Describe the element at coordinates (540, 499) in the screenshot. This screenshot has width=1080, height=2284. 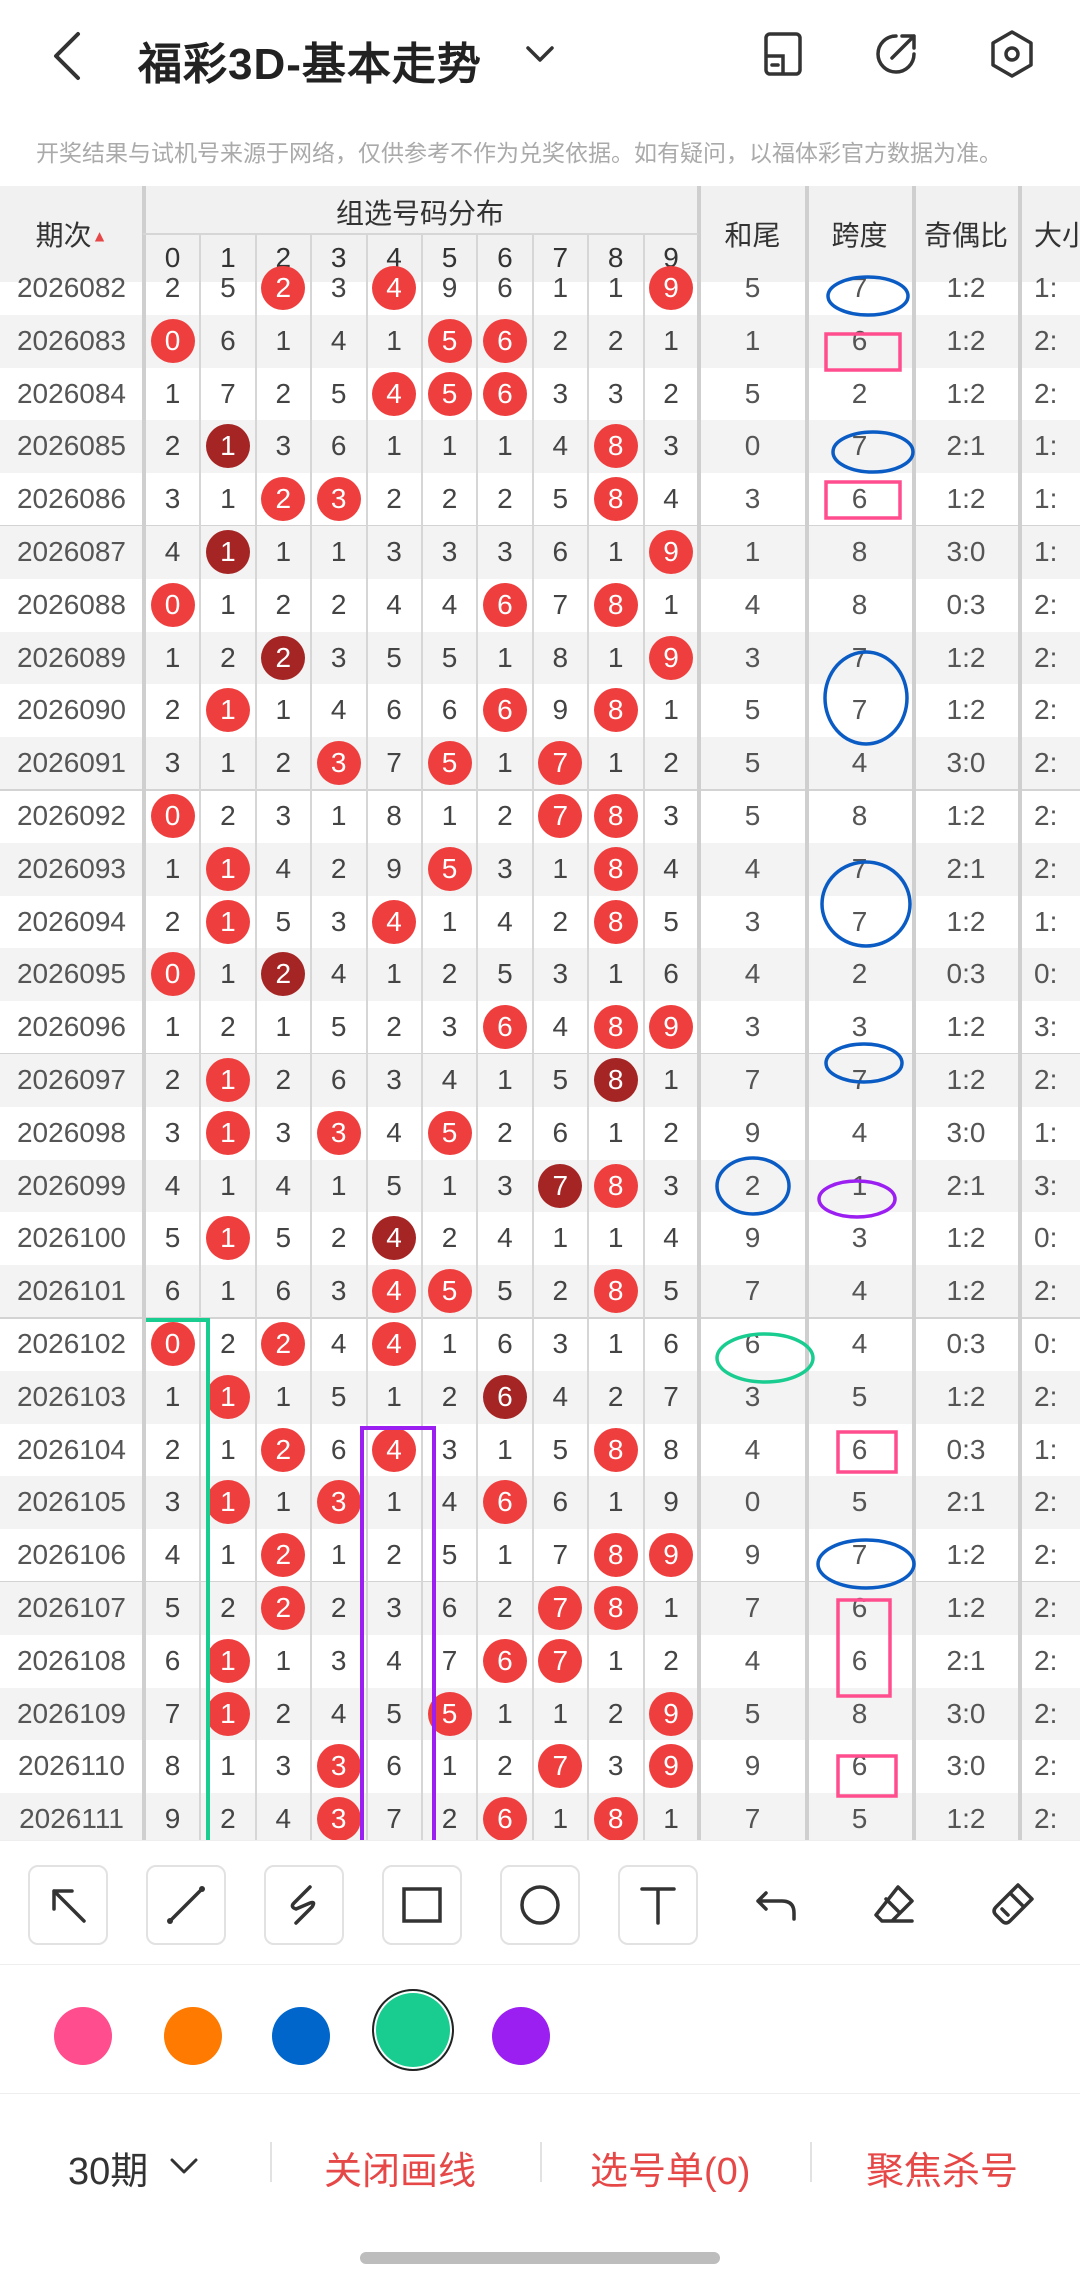
I see `table-row: 2026086 3 1 2 3 2 2 2 5 8 4 3 6 1:2 1:` at that location.